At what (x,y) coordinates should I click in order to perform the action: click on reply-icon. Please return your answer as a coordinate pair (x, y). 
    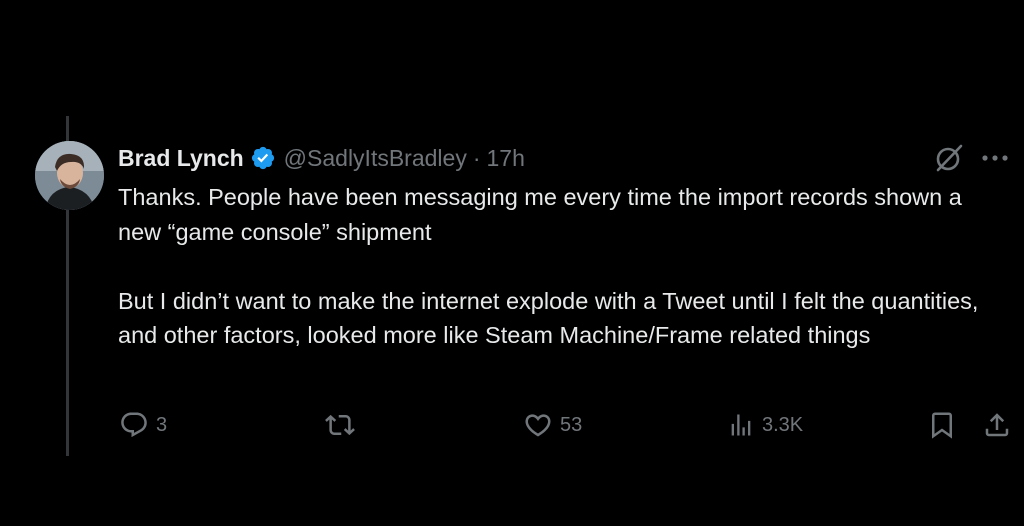
    Looking at the image, I should click on (134, 425).